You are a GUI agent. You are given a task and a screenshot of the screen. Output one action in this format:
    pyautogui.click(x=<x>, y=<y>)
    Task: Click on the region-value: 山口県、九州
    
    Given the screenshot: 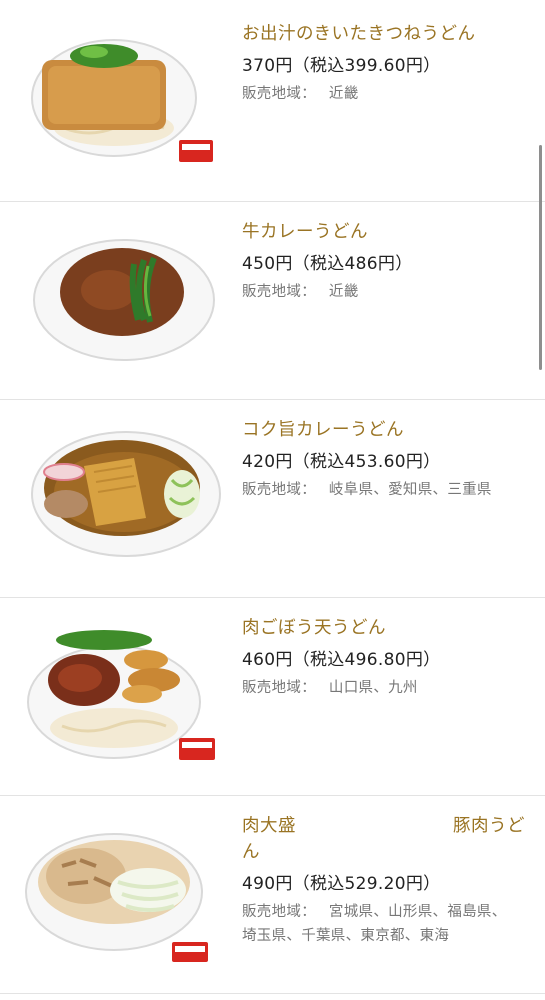 What is the action you would take?
    pyautogui.click(x=373, y=688)
    